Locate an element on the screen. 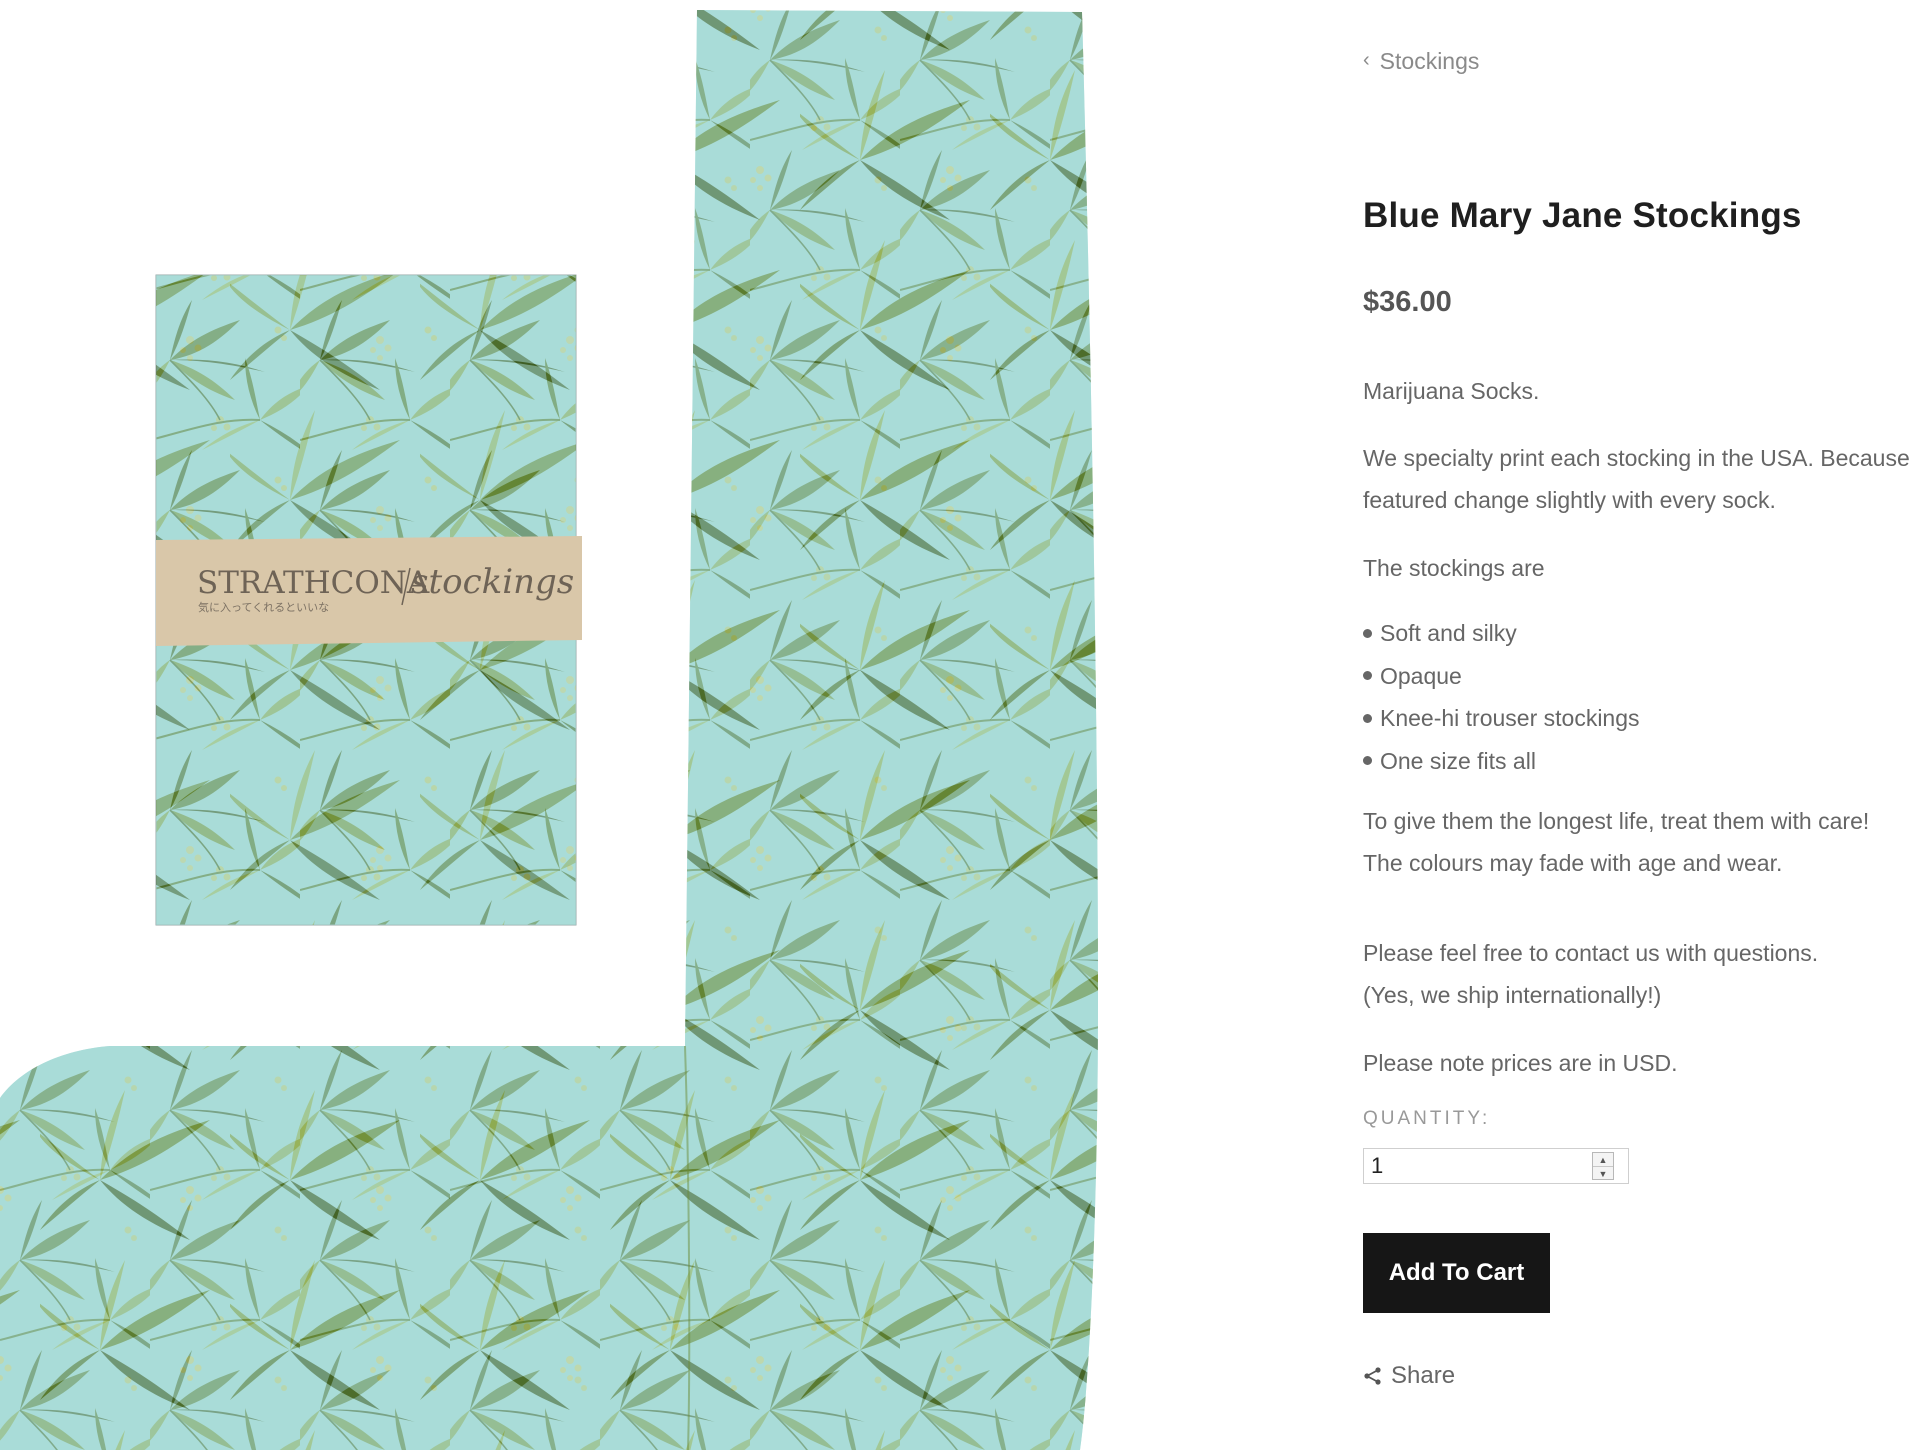 Image resolution: width=1920 pixels, height=1450 pixels. decrement-arrow-icon: ▼ is located at coordinates (1603, 1173).